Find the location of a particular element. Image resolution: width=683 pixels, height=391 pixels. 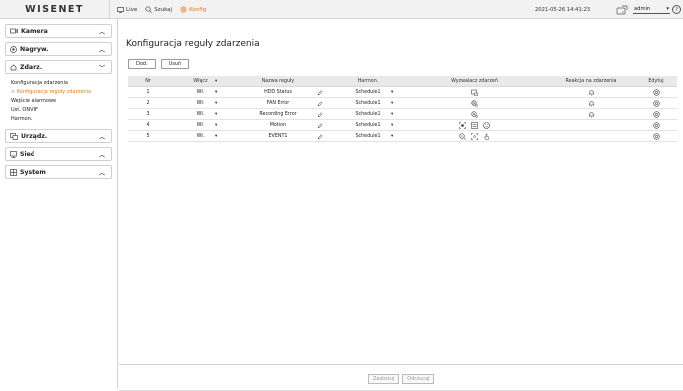

sidebar-section-event: Zdarz. ﹀ is located at coordinates (58, 67).